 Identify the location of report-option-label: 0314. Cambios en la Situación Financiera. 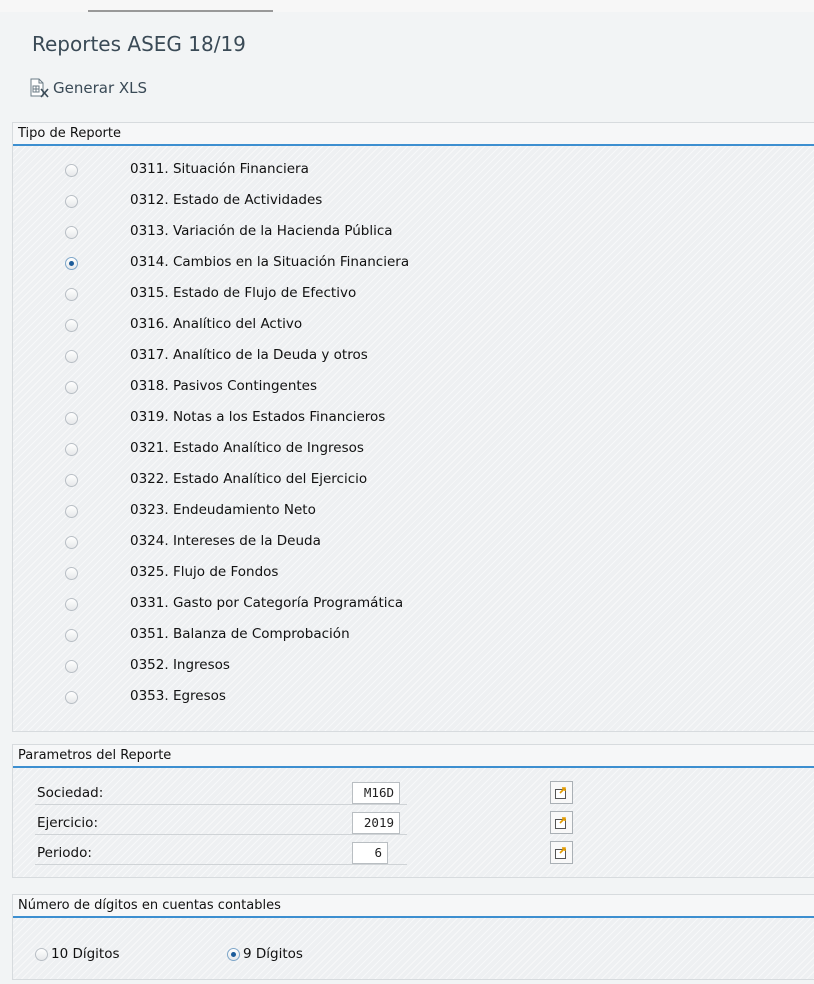
(270, 262).